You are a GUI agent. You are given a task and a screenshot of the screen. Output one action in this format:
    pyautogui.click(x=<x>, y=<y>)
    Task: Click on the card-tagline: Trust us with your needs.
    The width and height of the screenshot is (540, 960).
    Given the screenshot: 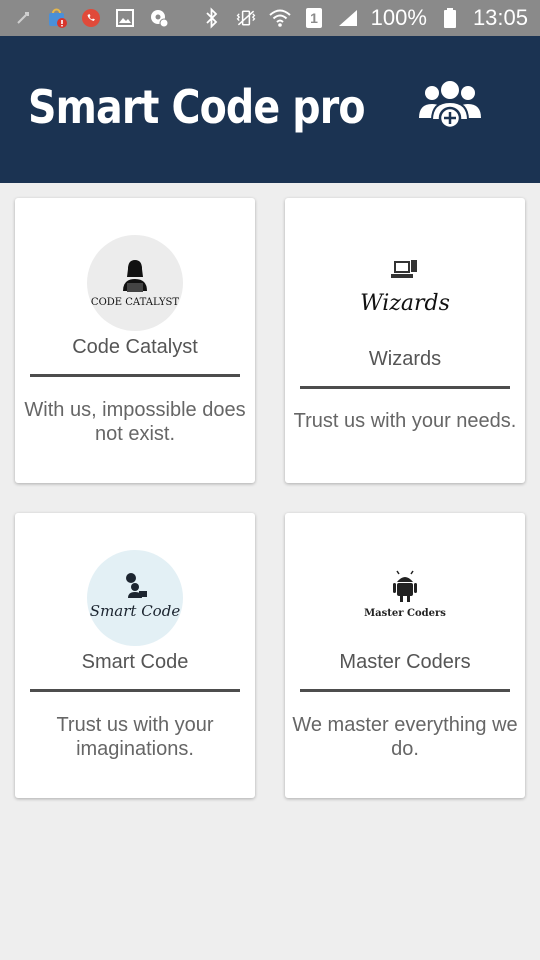 What is the action you would take?
    pyautogui.click(x=405, y=421)
    